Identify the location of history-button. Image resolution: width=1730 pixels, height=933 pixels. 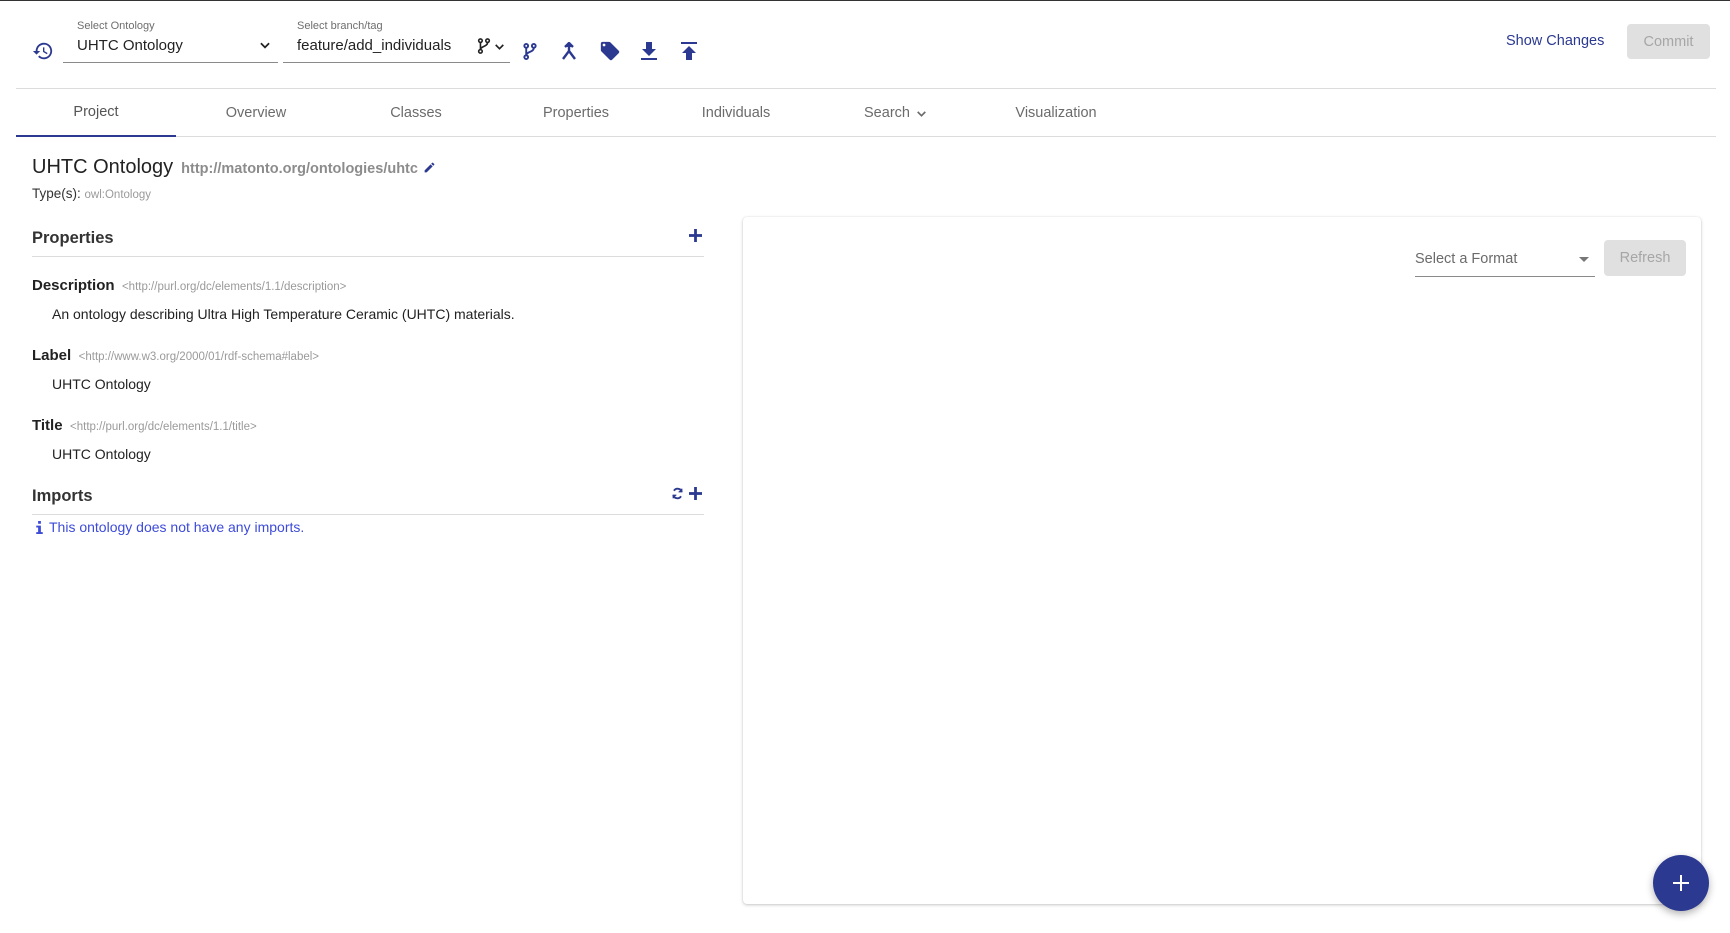
(43, 51).